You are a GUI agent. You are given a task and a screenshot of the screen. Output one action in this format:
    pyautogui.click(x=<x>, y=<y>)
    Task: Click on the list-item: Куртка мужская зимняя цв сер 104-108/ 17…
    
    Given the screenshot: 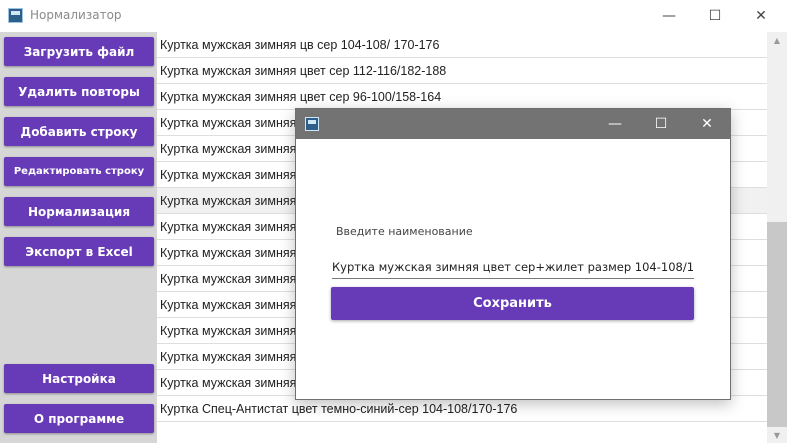 What is the action you would take?
    pyautogui.click(x=462, y=45)
    